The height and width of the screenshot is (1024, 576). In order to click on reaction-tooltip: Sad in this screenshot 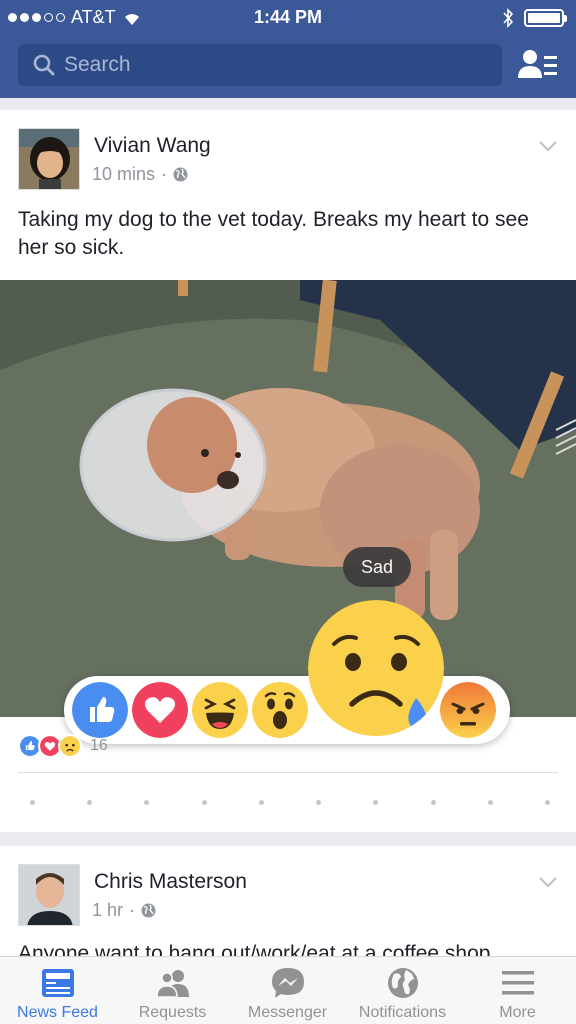, I will do `click(377, 567)`.